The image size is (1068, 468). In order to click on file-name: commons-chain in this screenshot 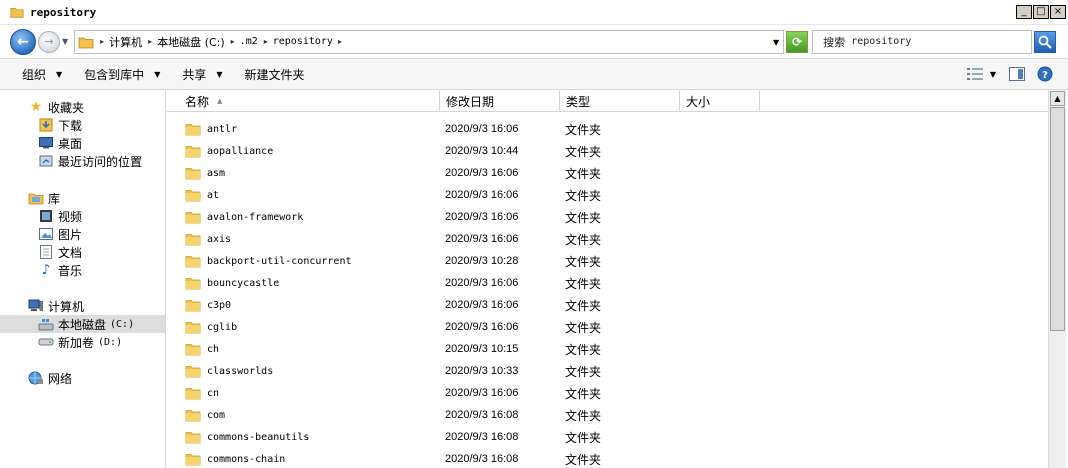, I will do `click(246, 459)`.